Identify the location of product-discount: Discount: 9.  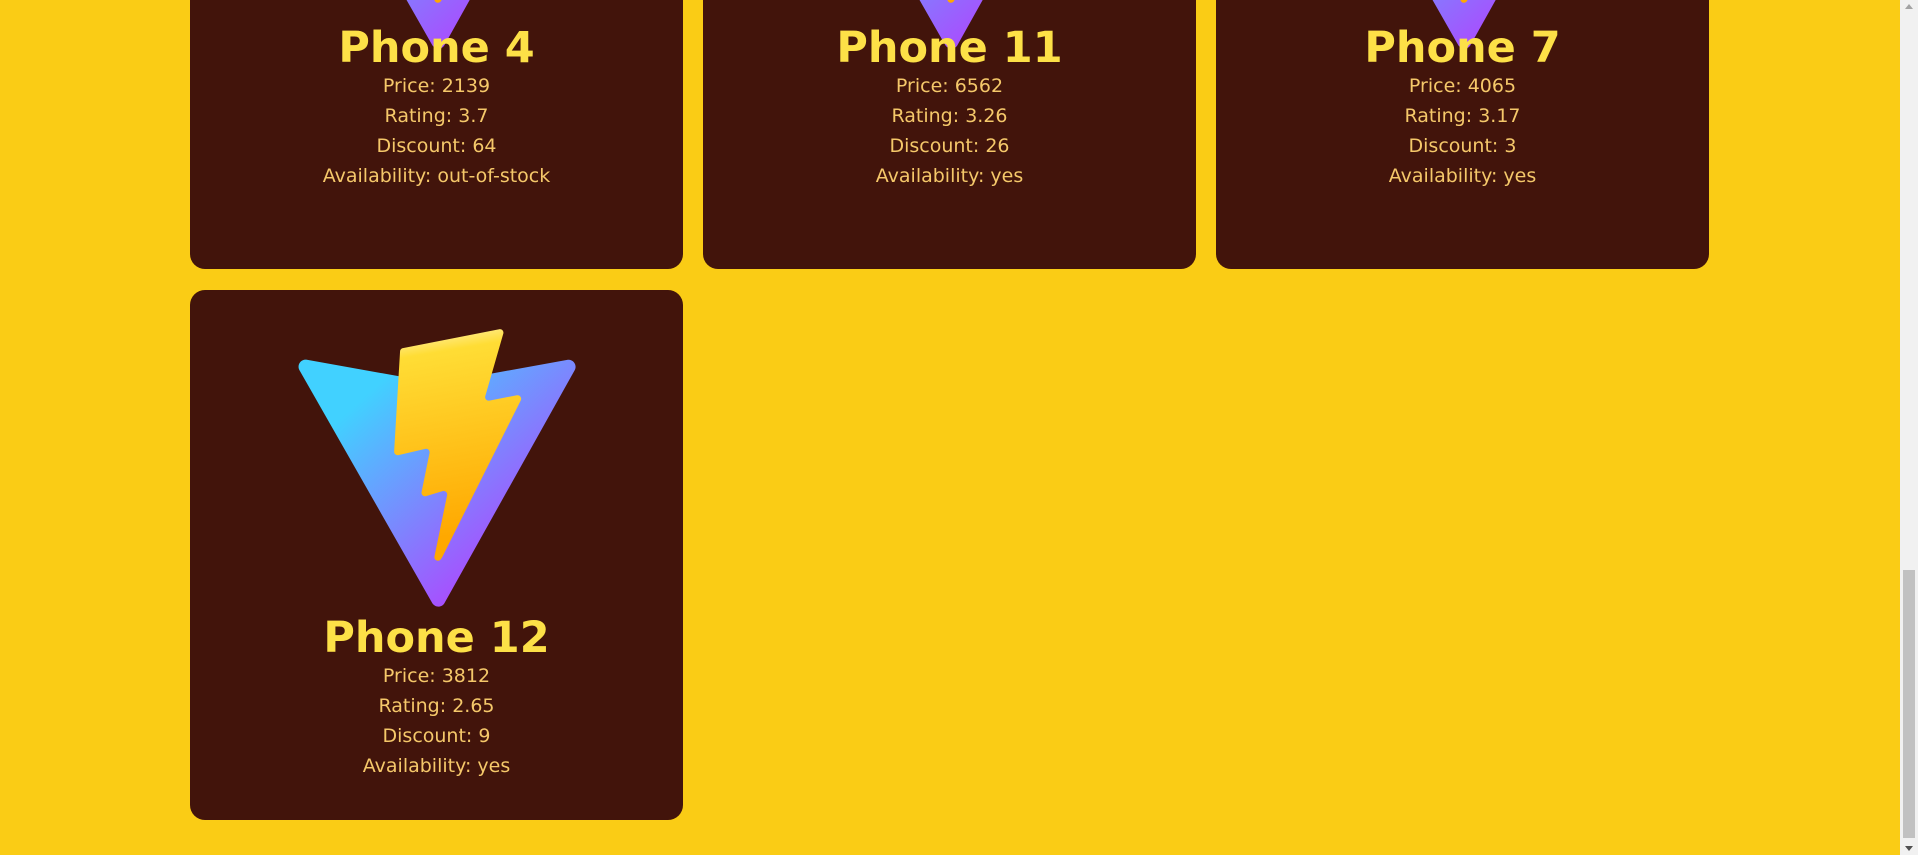
(436, 736).